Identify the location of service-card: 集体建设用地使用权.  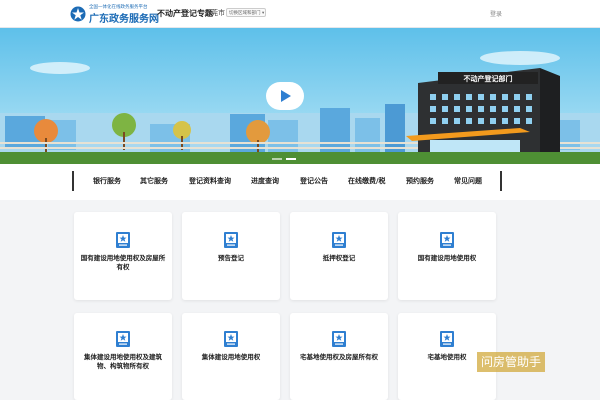
(231, 356).